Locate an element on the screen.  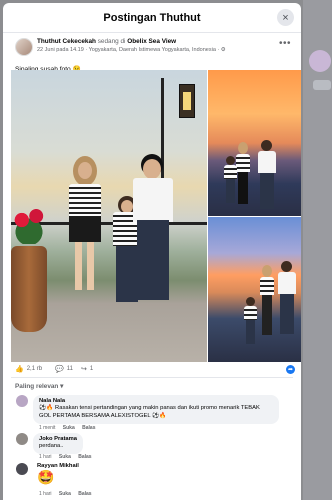
reaction-bar: 👍 2,1 rb 💬 11 ↪ 1 ➦ is located at coordinates (152, 370).